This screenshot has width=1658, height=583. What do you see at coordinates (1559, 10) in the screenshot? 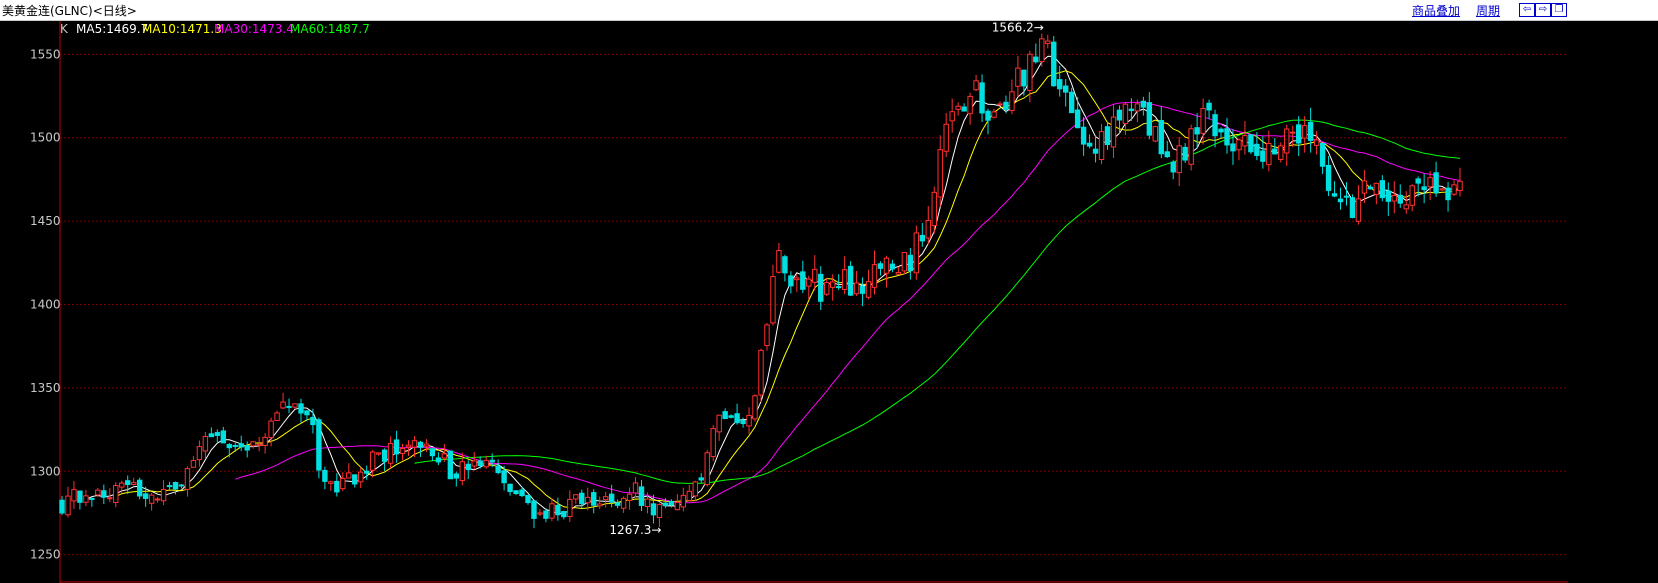
I see `window-restore-icon: ❐` at bounding box center [1559, 10].